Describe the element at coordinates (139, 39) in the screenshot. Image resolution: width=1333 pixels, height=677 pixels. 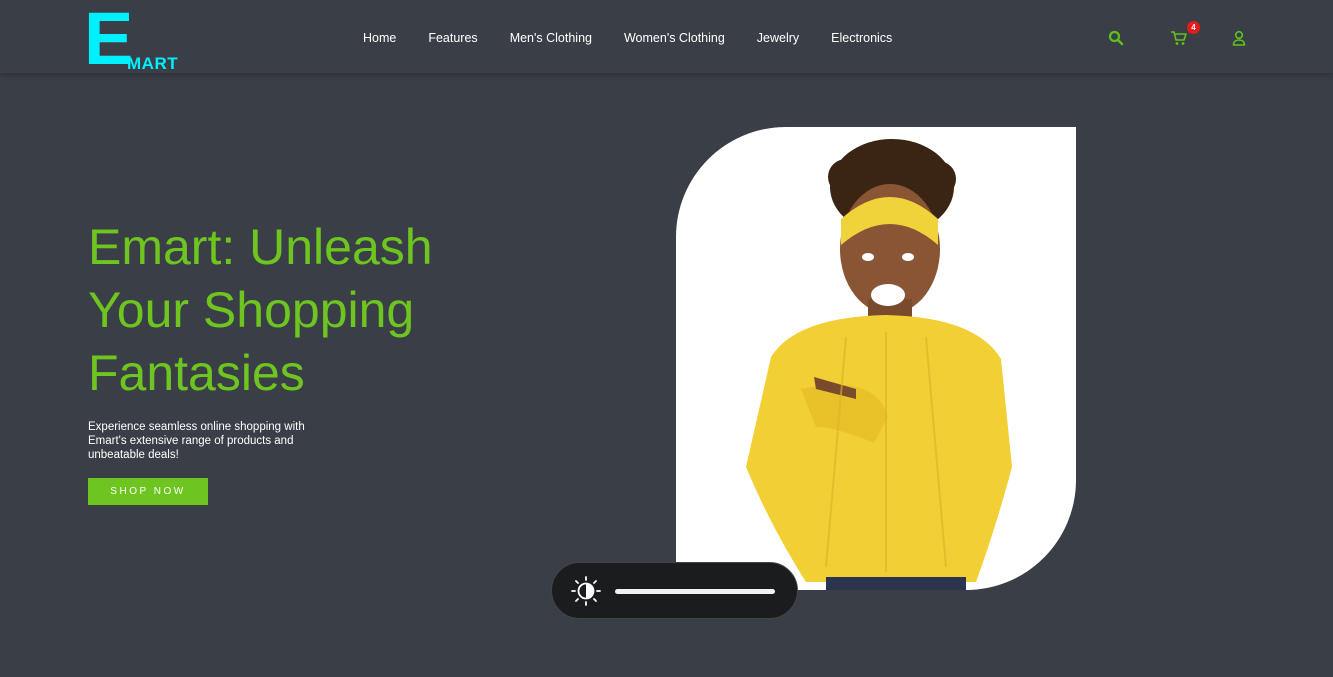
I see `brand-logo: E MART` at that location.